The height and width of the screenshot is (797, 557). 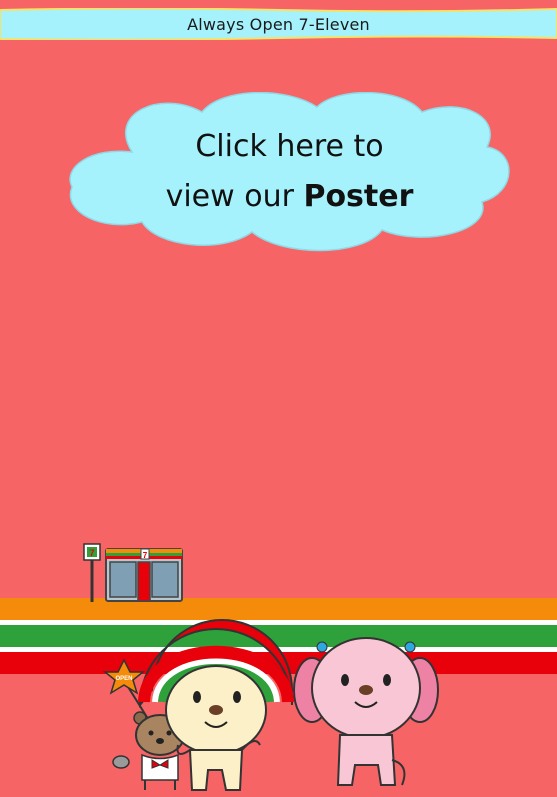 I want to click on pink-mascot, so click(x=366, y=711).